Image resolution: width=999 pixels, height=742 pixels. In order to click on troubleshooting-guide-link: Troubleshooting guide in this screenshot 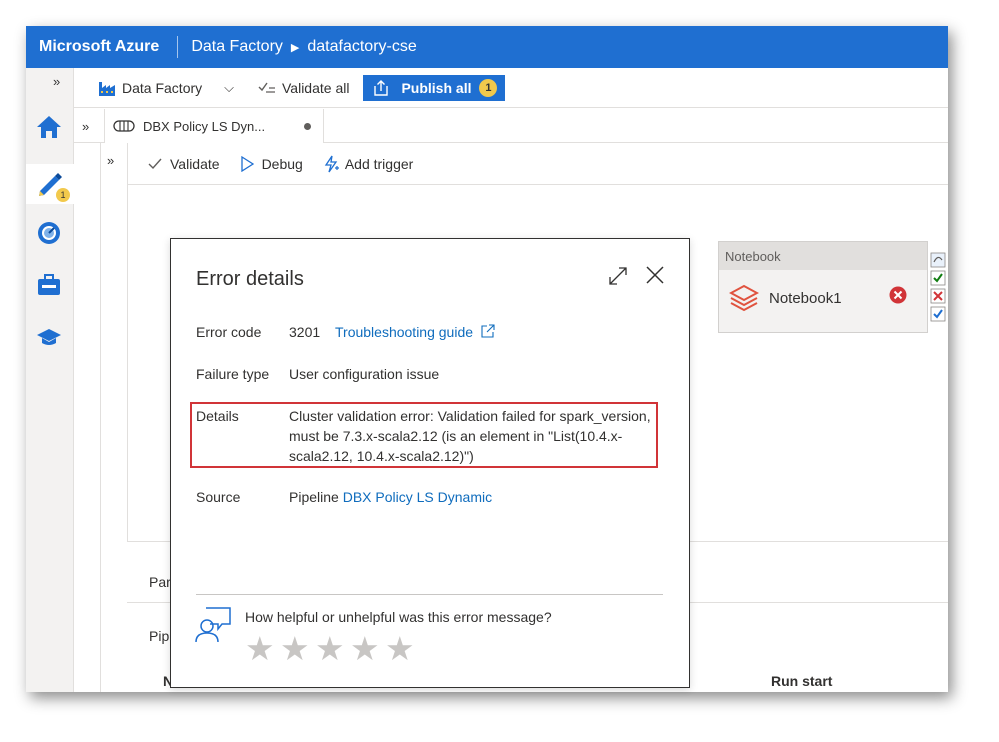, I will do `click(415, 332)`.